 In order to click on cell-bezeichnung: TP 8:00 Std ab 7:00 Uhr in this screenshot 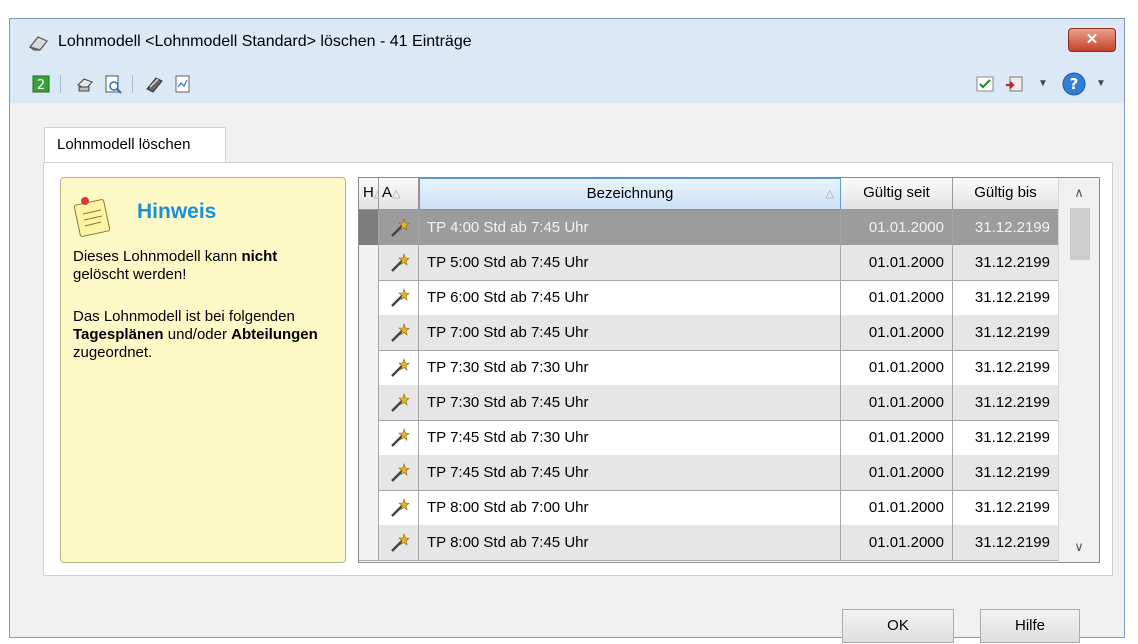, I will do `click(630, 507)`.